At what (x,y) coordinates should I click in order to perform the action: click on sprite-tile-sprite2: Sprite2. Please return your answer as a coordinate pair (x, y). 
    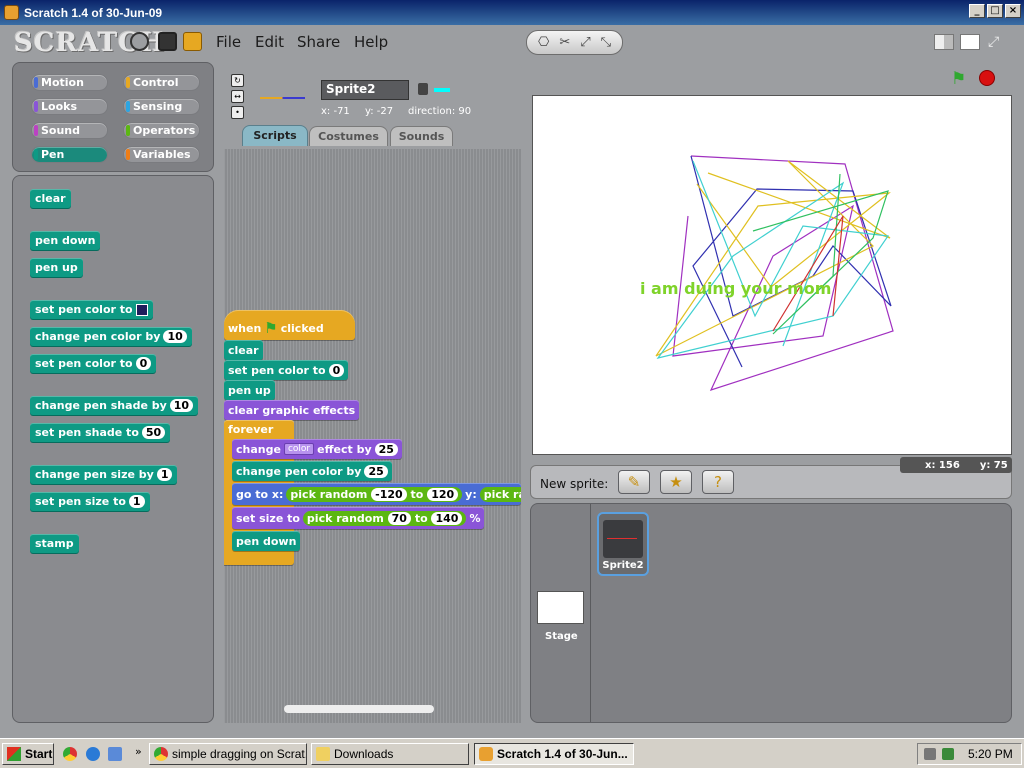
    Looking at the image, I should click on (623, 544).